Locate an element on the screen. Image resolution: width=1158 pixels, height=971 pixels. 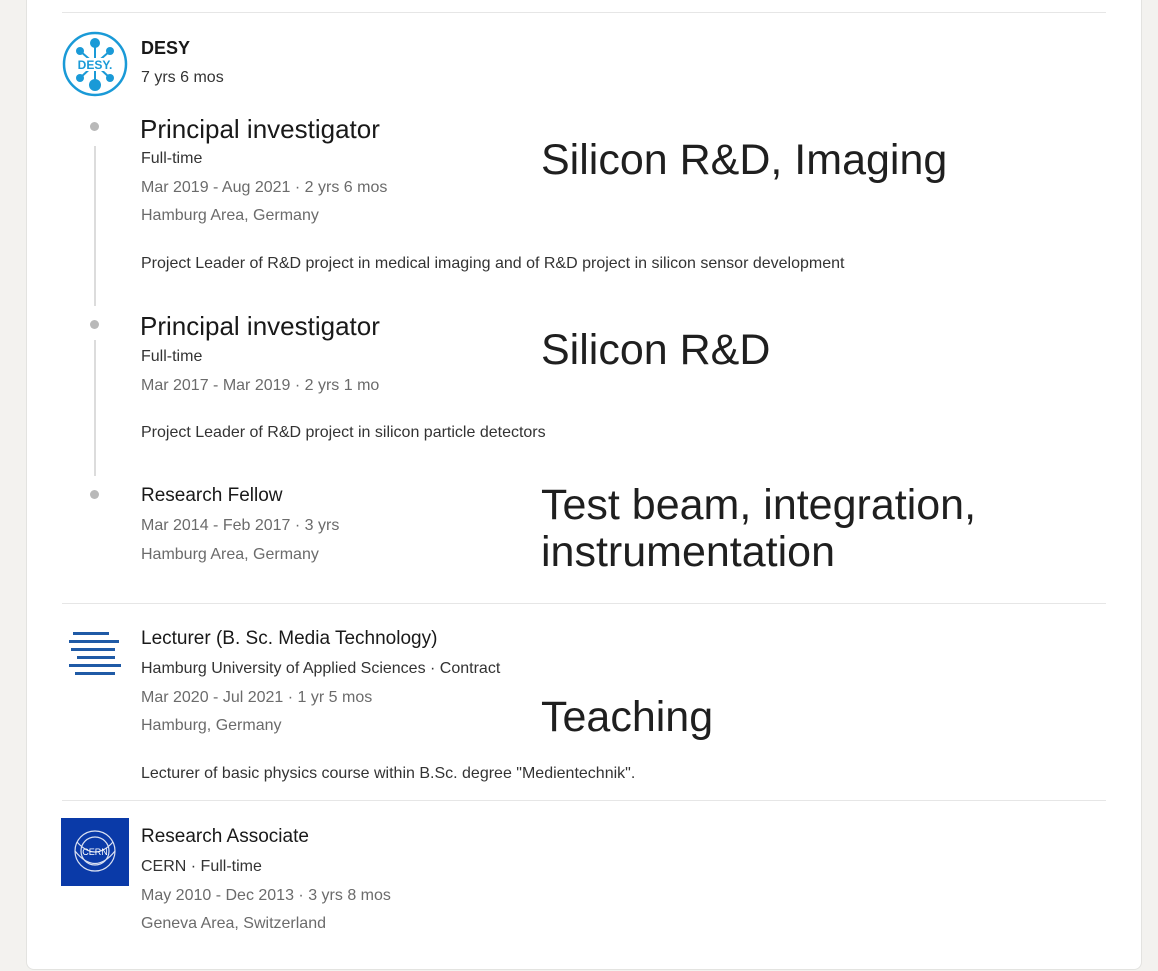
annotation-text: Test beam, integration, is located at coordinates (759, 505).